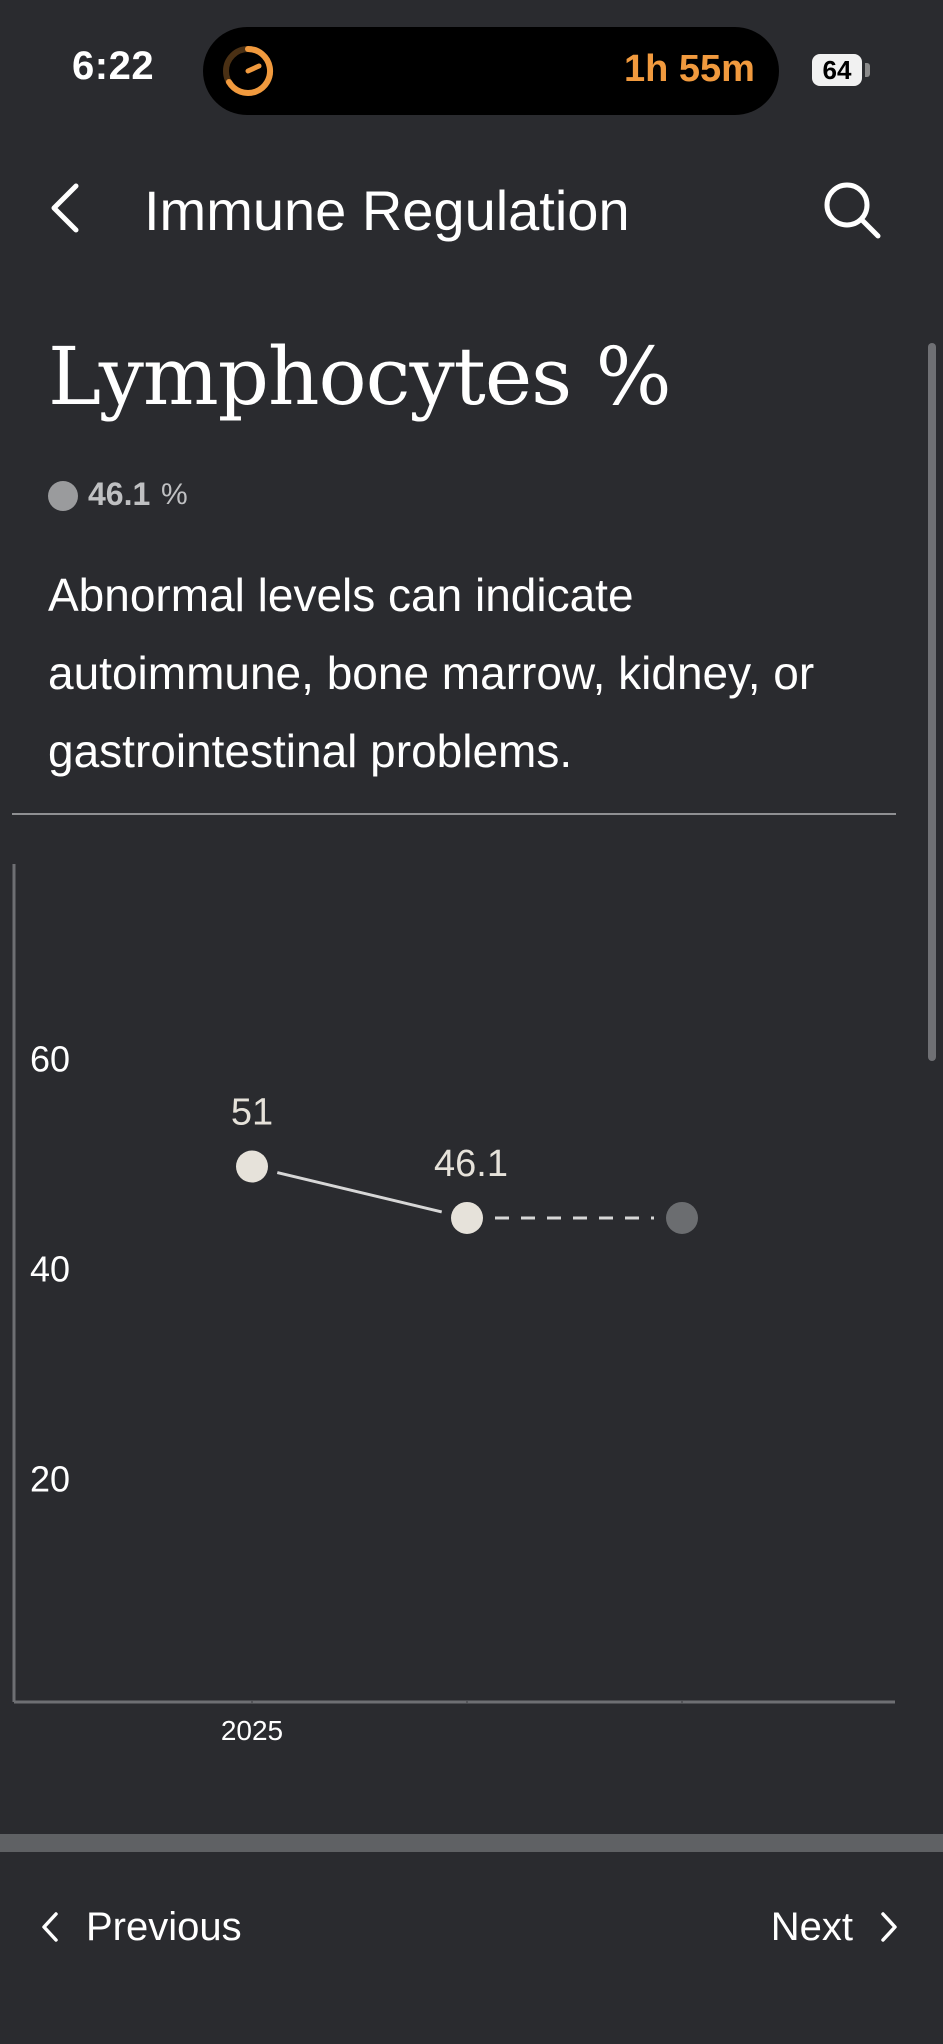 This screenshot has height=2044, width=943. Describe the element at coordinates (50, 1269) in the screenshot. I see `y-tick-label: 40` at that location.